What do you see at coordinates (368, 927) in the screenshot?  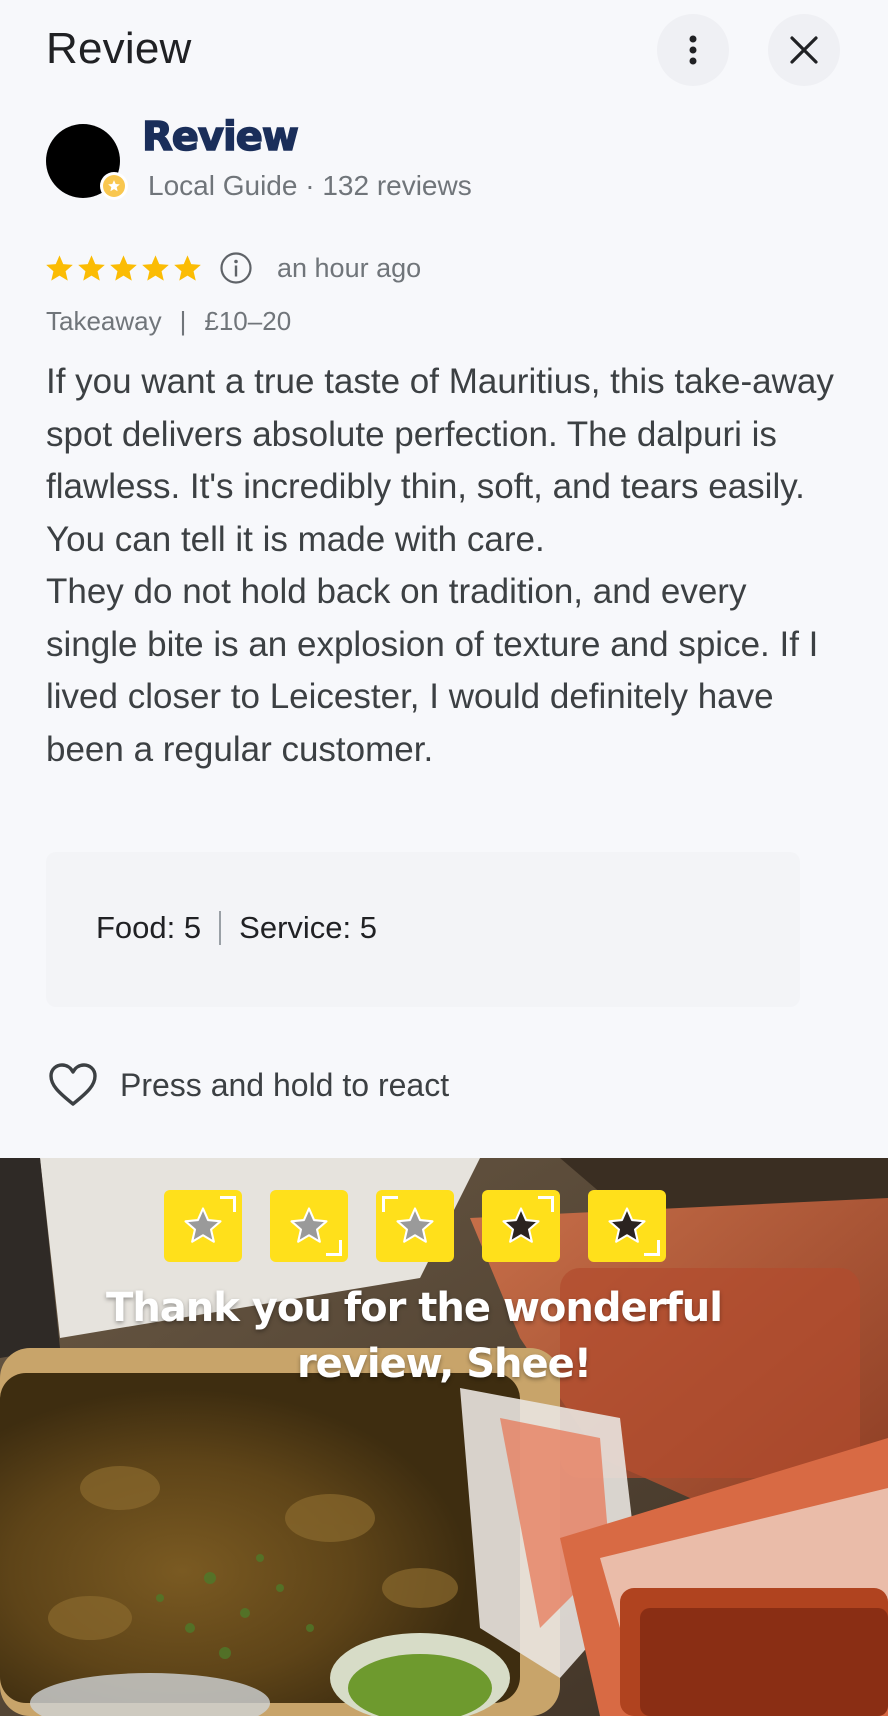 I see `service-rating-value: 5` at bounding box center [368, 927].